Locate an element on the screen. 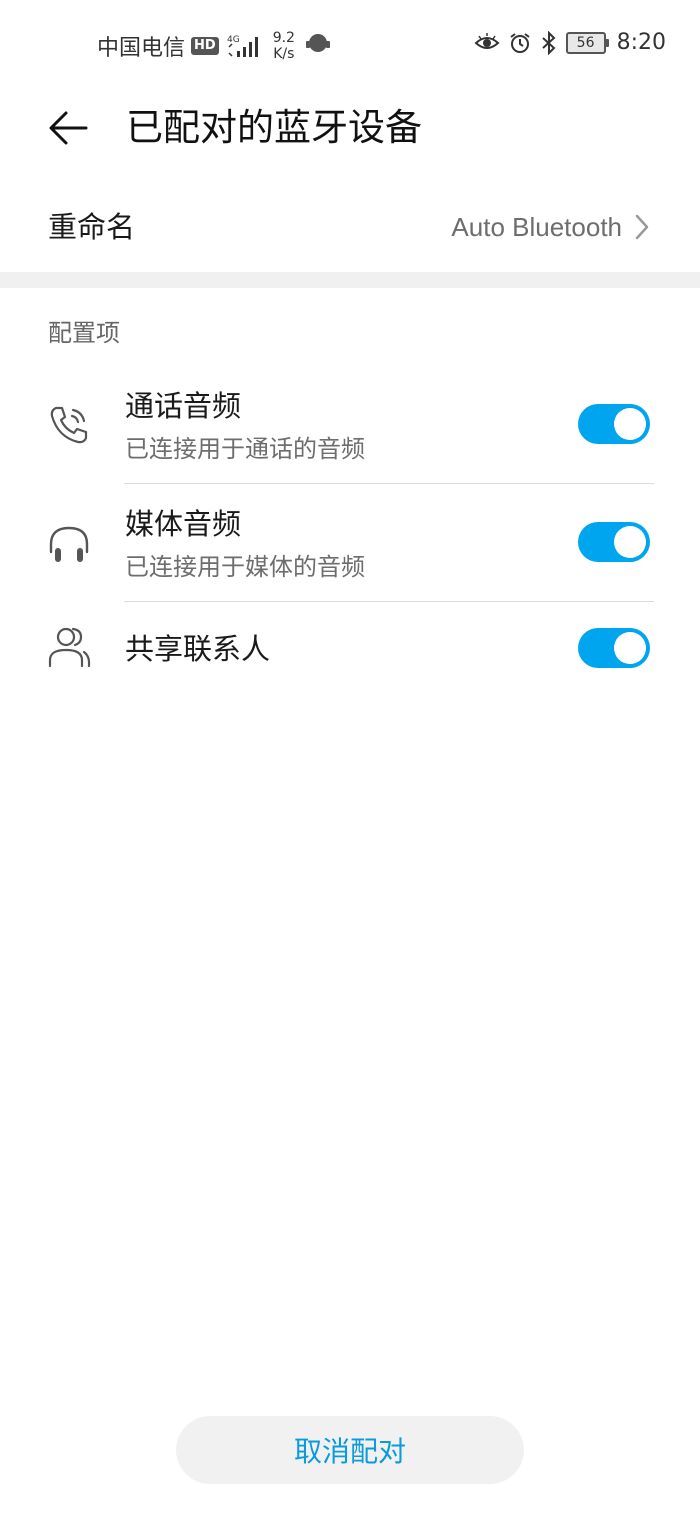 The width and height of the screenshot is (700, 1516). battery-icon: 56 is located at coordinates (587, 42).